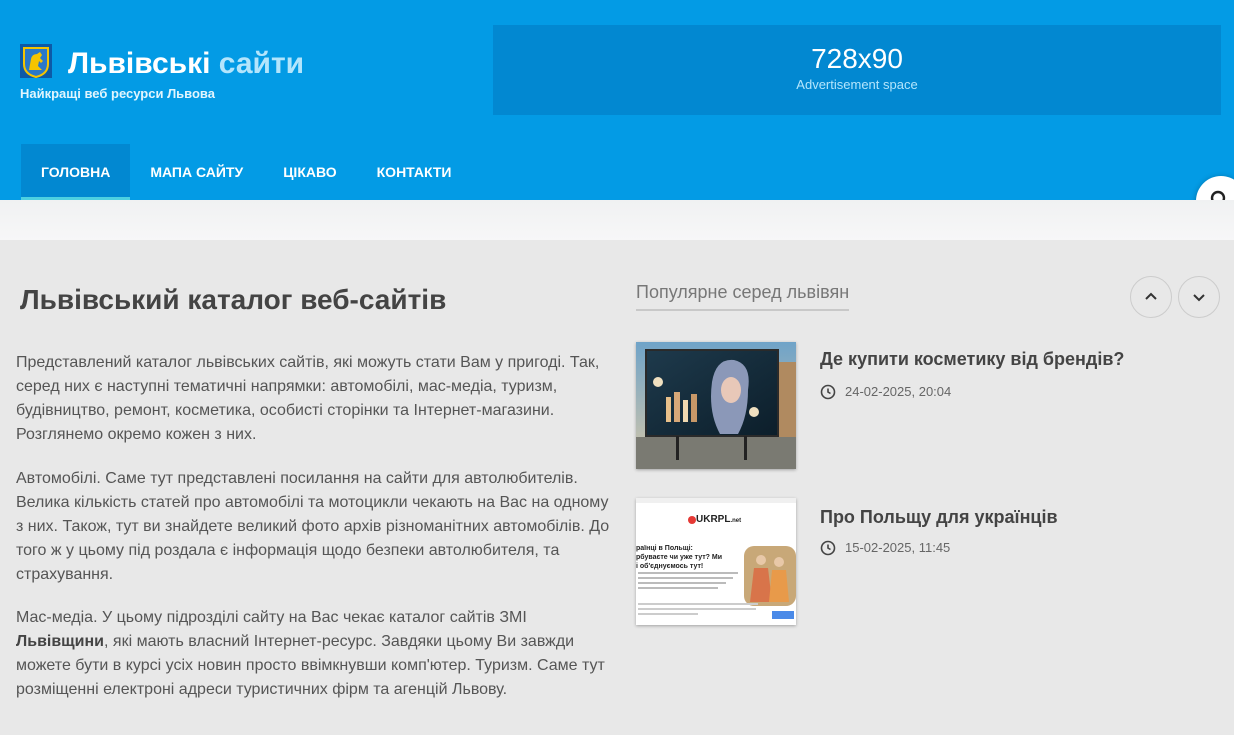  Describe the element at coordinates (939, 517) in the screenshot. I see `post-title-poland: Про Польщу для українців` at that location.